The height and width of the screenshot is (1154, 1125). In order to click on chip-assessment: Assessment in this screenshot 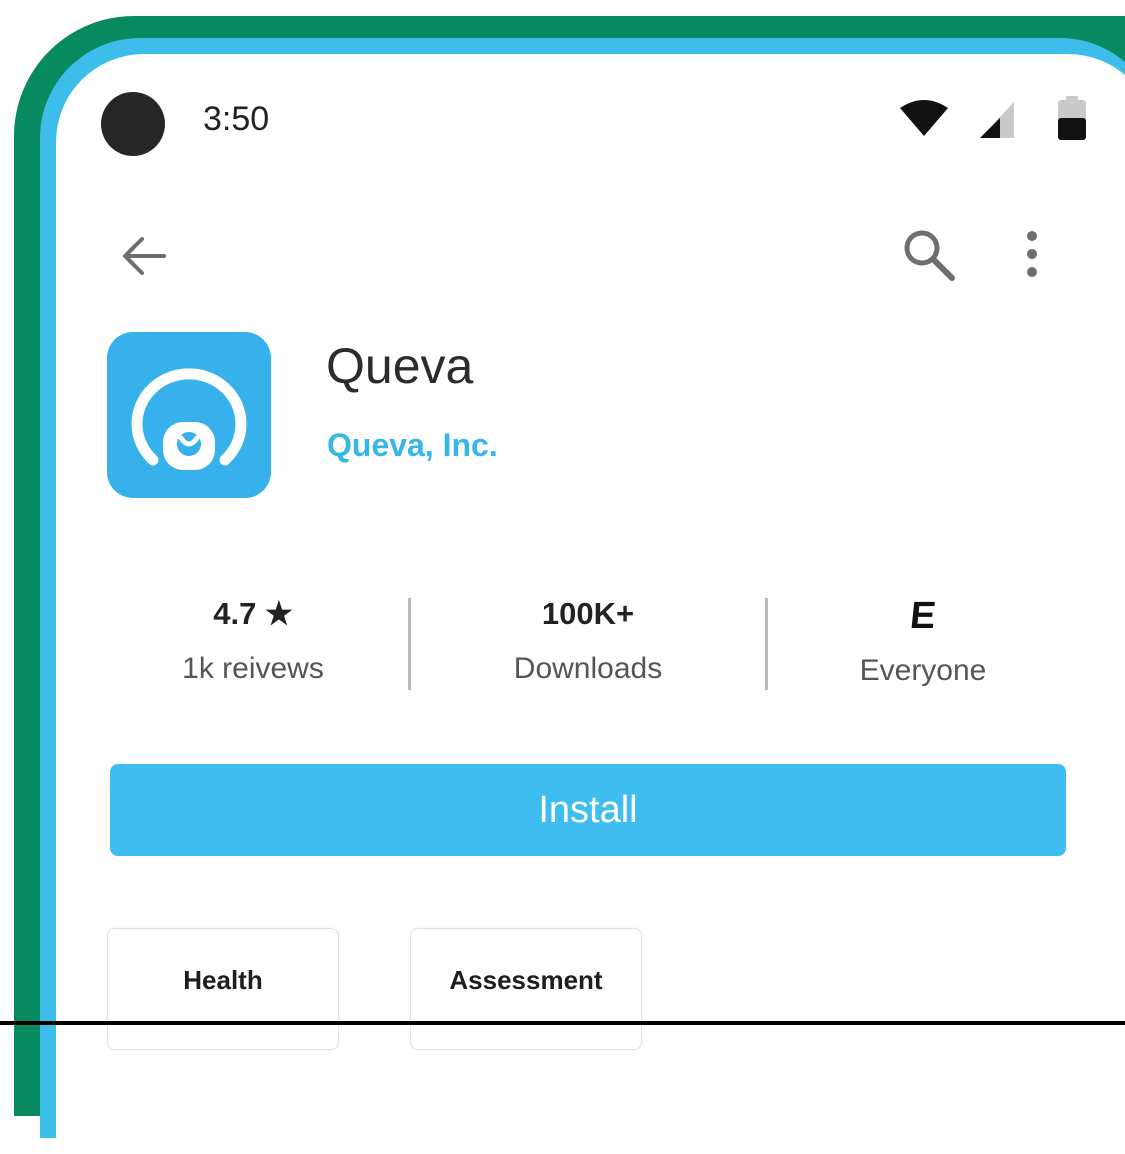, I will do `click(526, 989)`.